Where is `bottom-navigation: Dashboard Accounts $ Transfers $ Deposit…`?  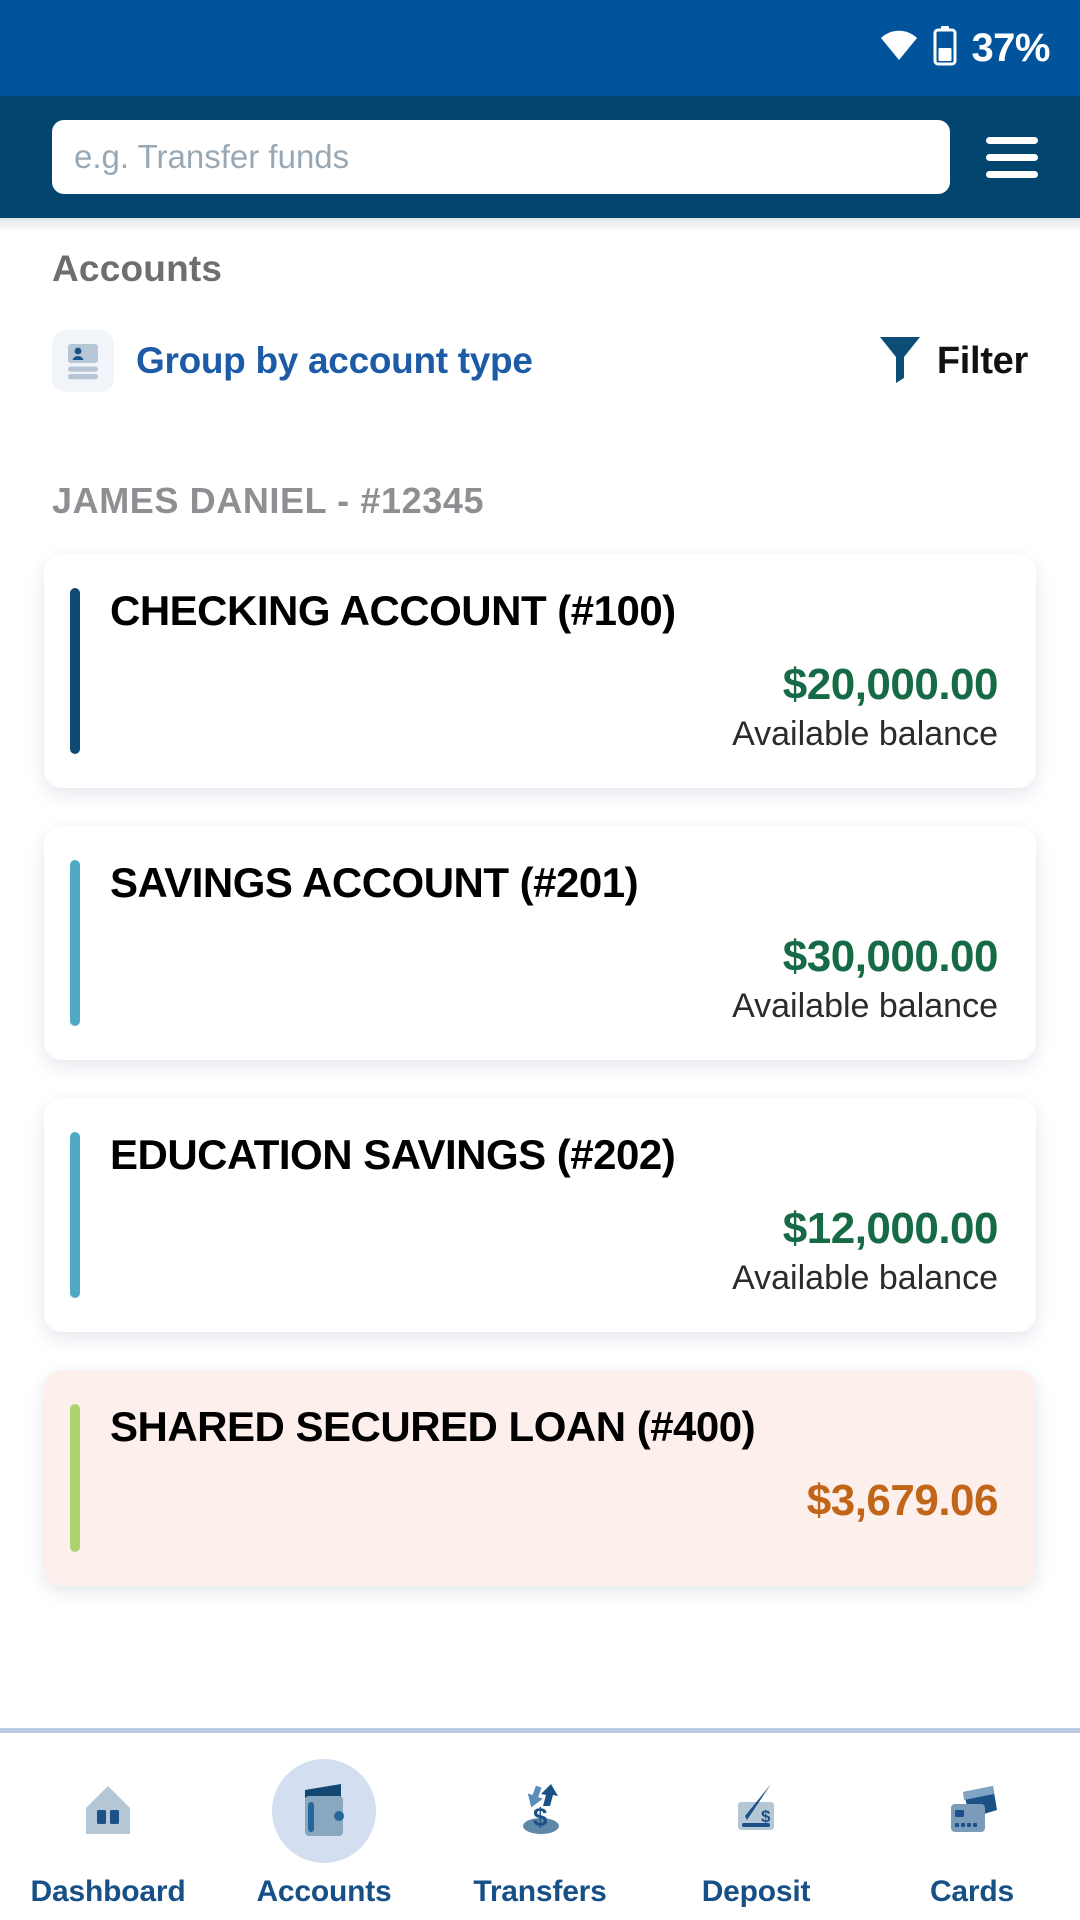
bottom-navigation: Dashboard Accounts $ Transfers $ Deposit… is located at coordinates (540, 1824).